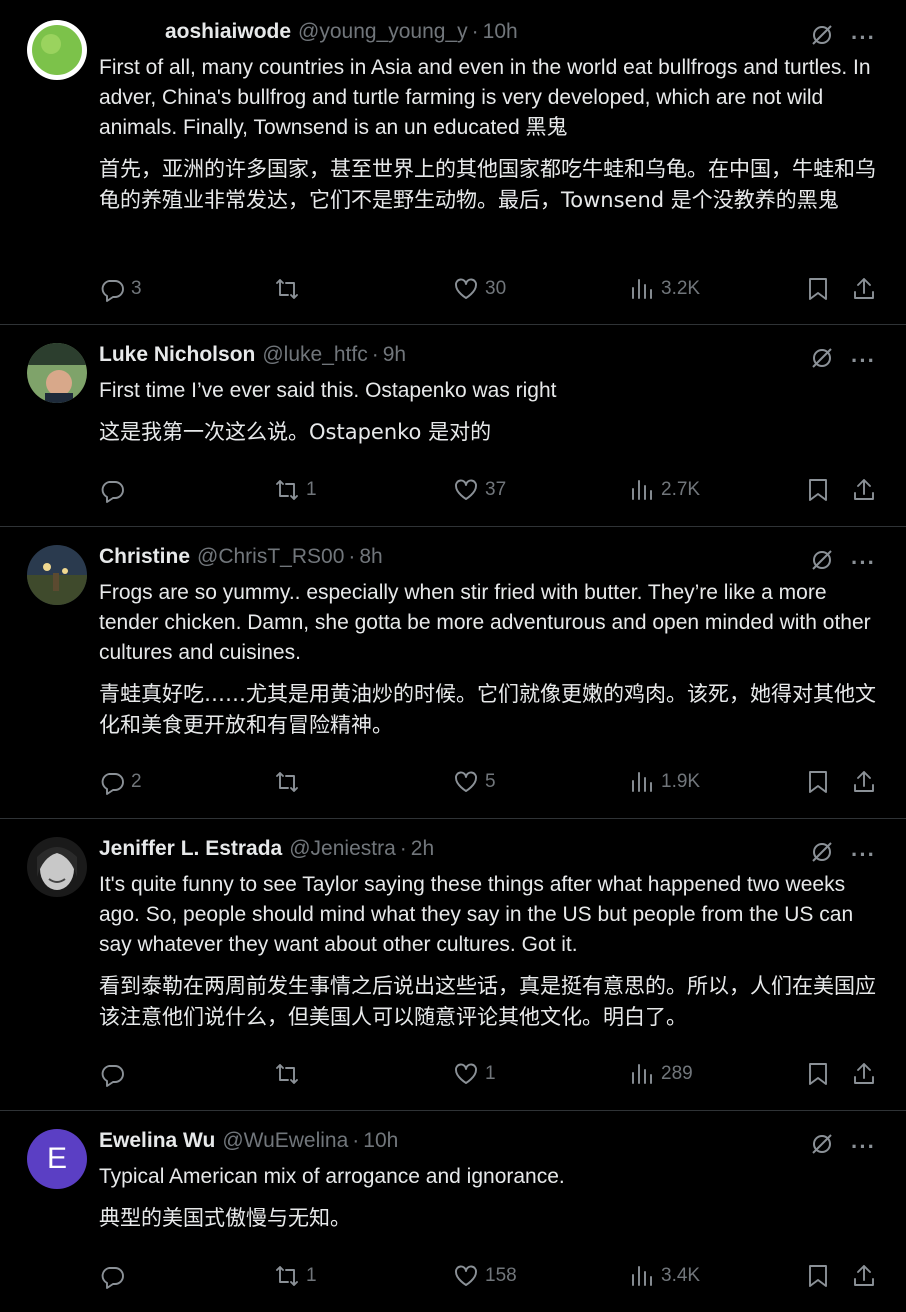 This screenshot has width=906, height=1312. Describe the element at coordinates (681, 489) in the screenshot. I see `view-count: 2.7K` at that location.